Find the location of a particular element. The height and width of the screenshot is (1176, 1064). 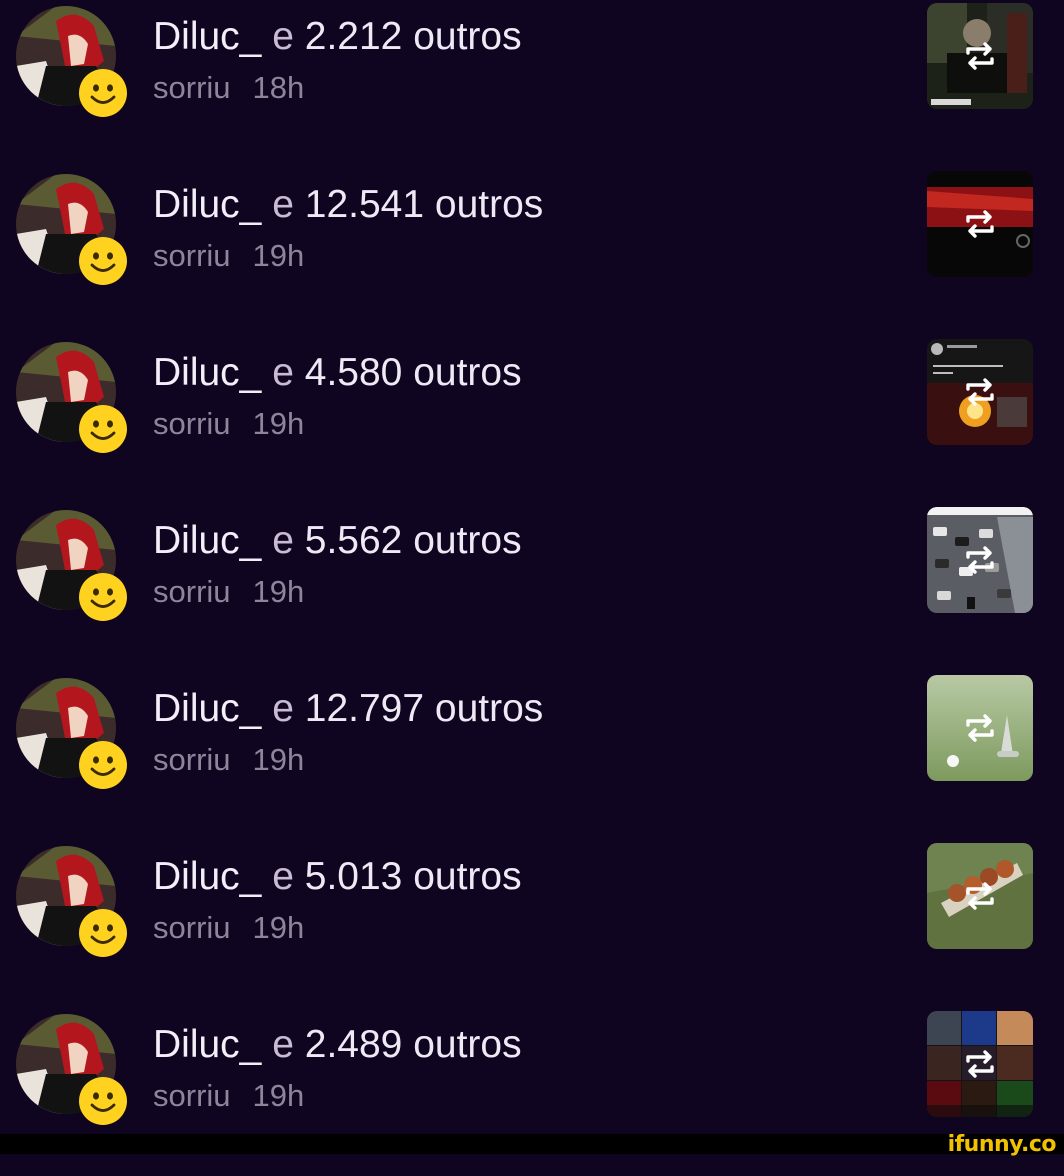

others-count: 5.562 outros is located at coordinates (413, 540).